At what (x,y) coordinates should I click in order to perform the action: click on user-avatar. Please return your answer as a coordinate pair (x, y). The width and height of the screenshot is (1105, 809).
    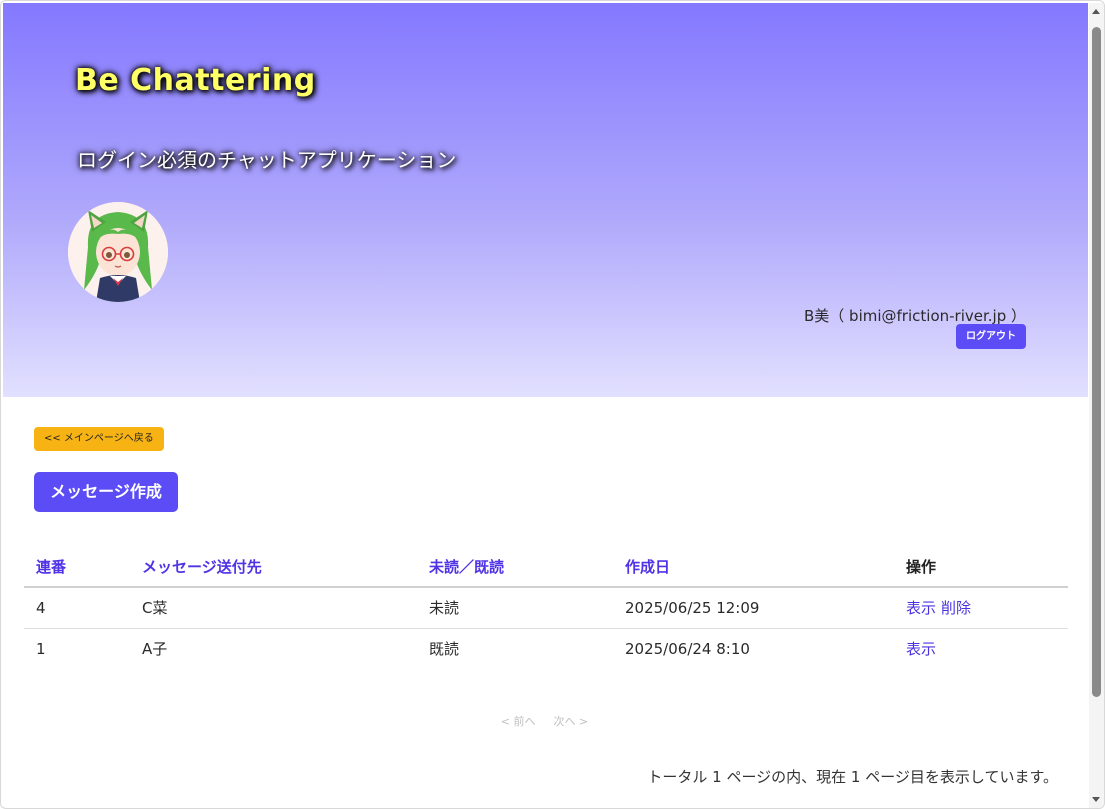
    Looking at the image, I should click on (118, 252).